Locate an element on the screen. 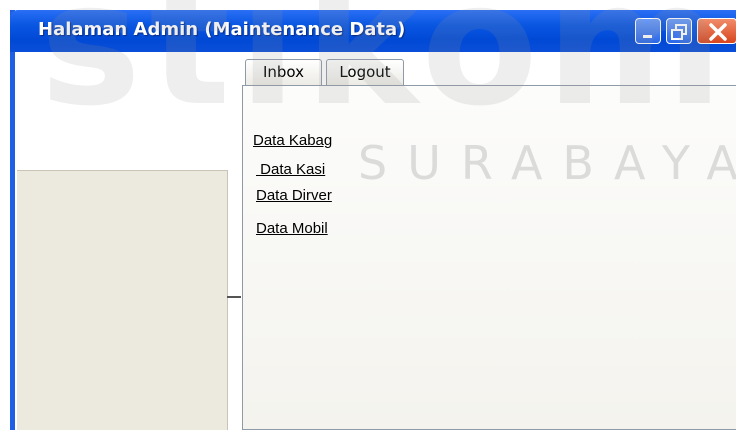  link-data-kabag: Data Kabag is located at coordinates (292, 140).